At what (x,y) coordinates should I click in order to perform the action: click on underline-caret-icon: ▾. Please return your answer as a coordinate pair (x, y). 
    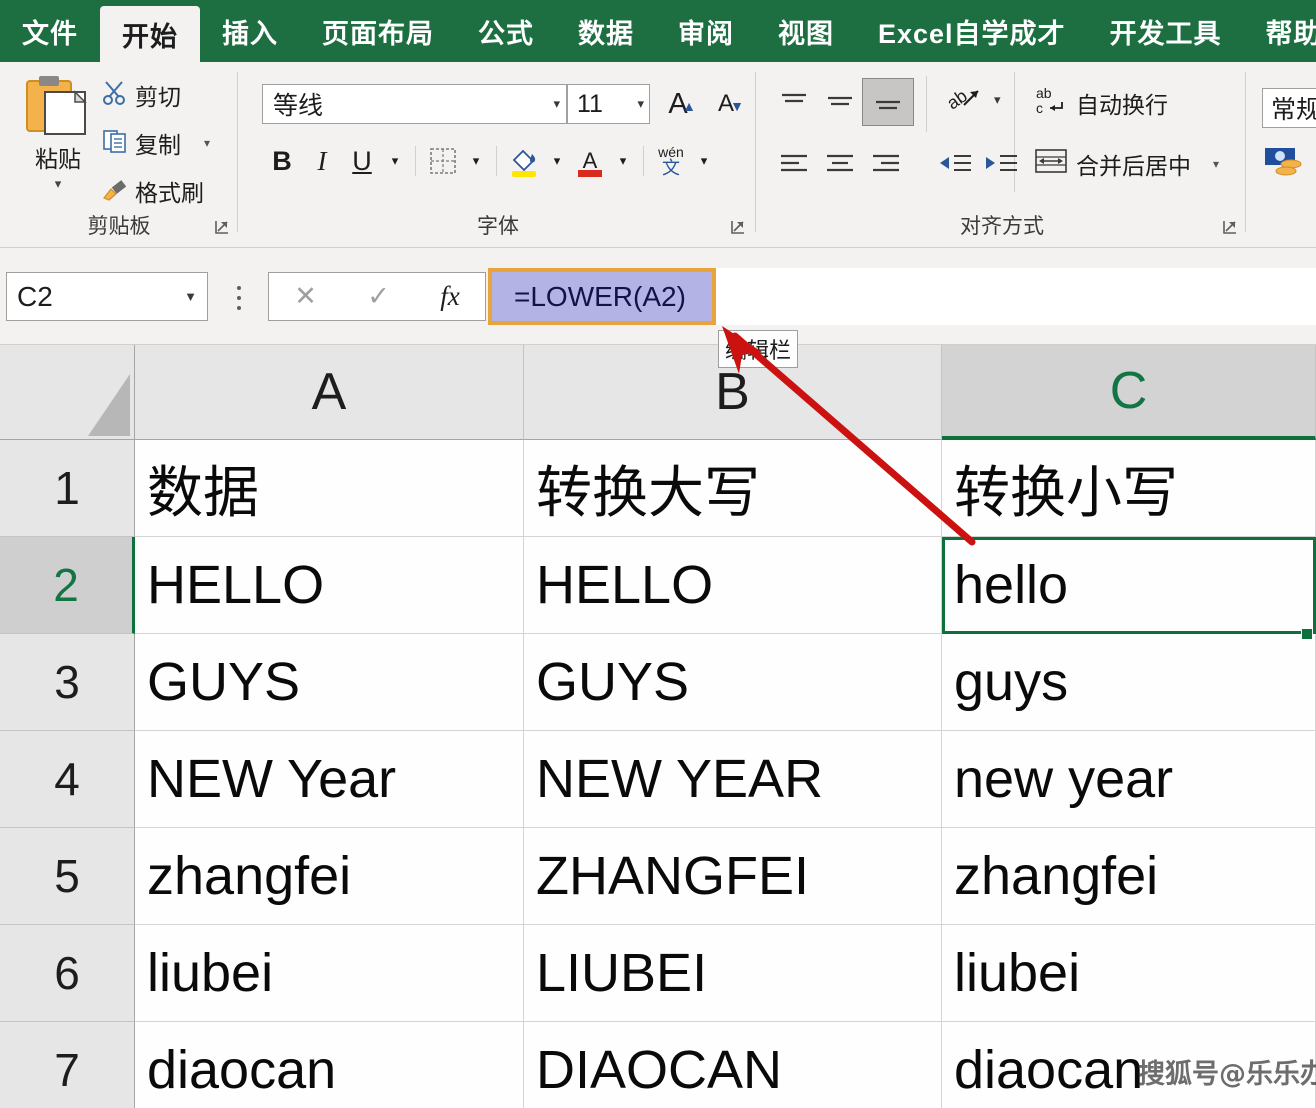
    Looking at the image, I should click on (395, 161).